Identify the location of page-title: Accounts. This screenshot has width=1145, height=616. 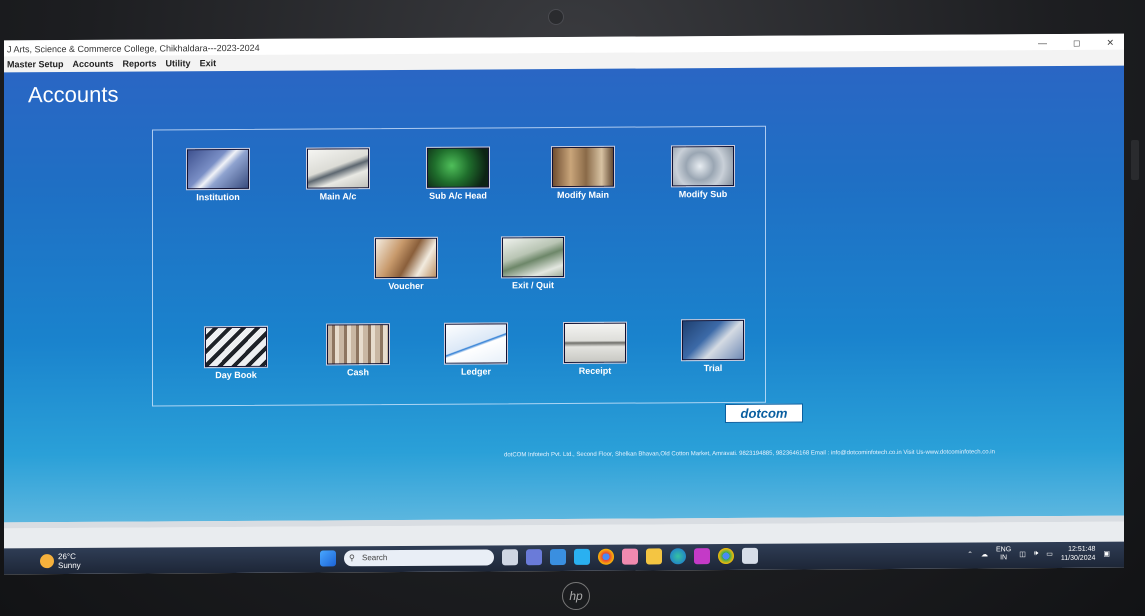
(73, 94).